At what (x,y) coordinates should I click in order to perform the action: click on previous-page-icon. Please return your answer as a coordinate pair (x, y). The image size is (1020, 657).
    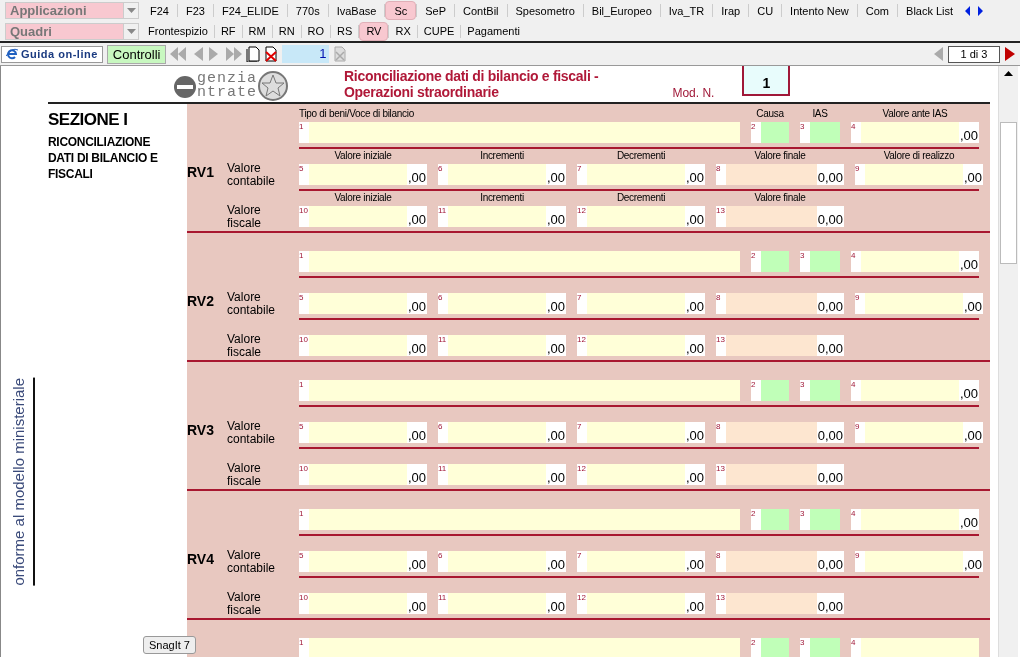
    Looking at the image, I should click on (198, 54).